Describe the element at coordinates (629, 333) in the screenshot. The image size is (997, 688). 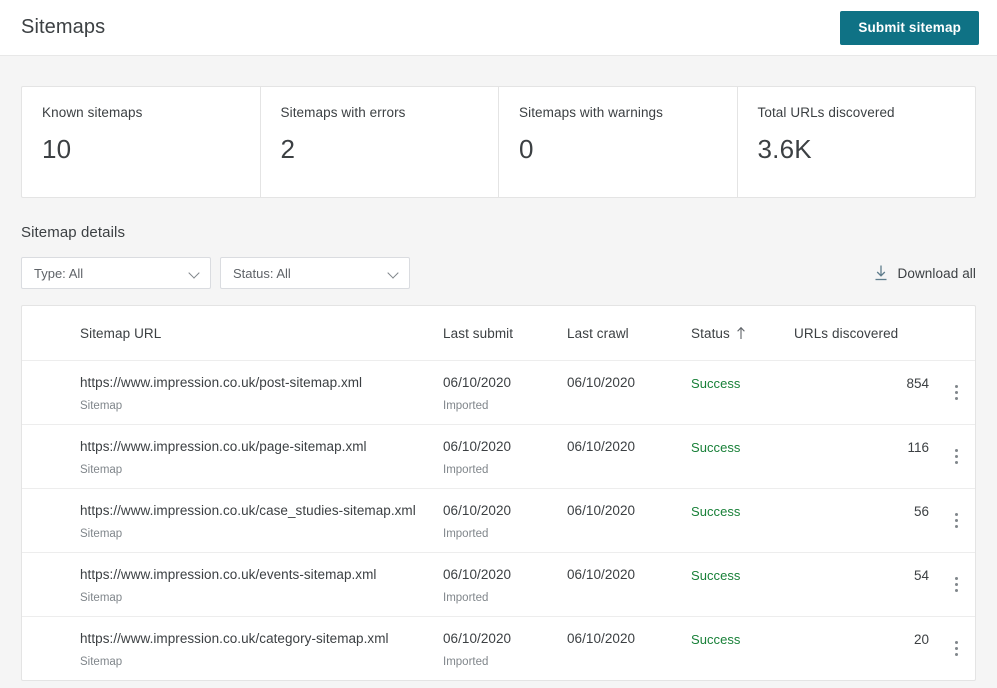
I see `column-header-last-crawl: Last crawl` at that location.